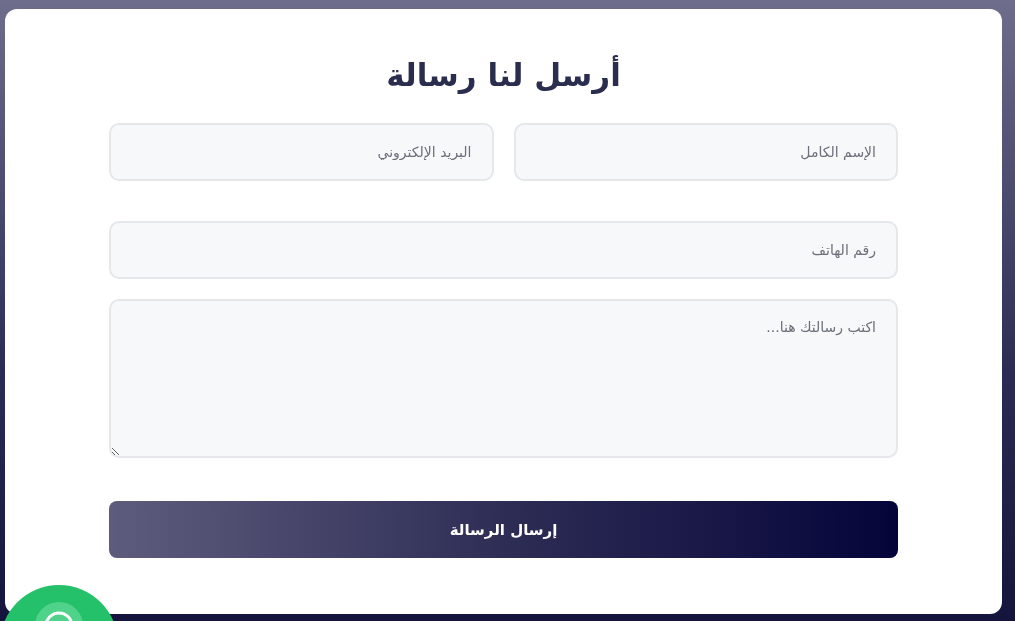 This screenshot has height=621, width=1015. Describe the element at coordinates (503, 75) in the screenshot. I see `form-title: أرسل لنا رسالة` at that location.